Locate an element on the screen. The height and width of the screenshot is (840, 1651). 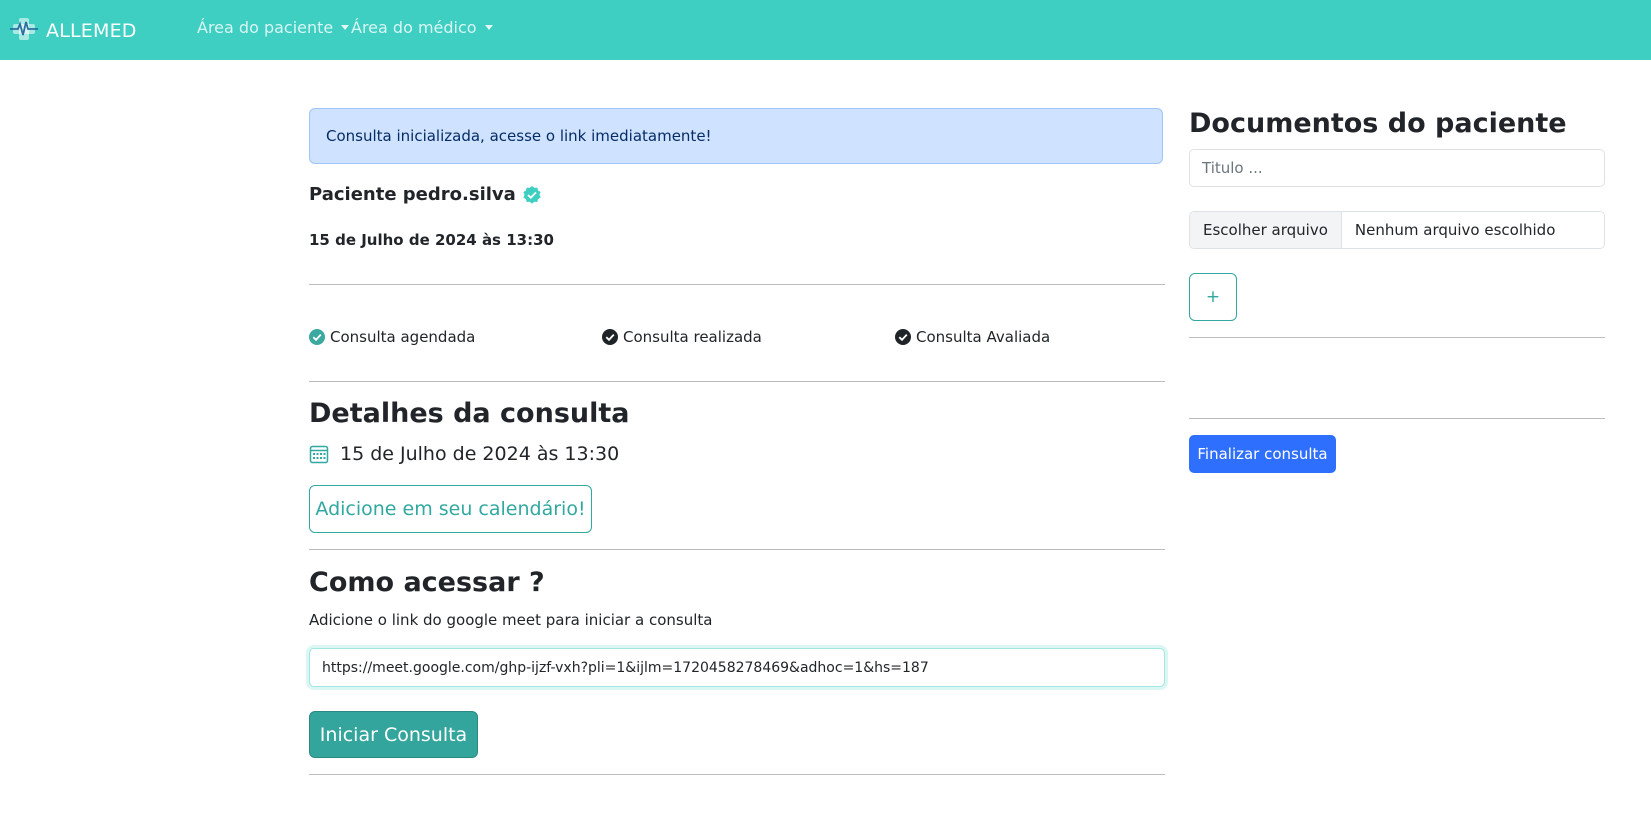
patient-name: Paciente pedro.silva is located at coordinates (412, 194).